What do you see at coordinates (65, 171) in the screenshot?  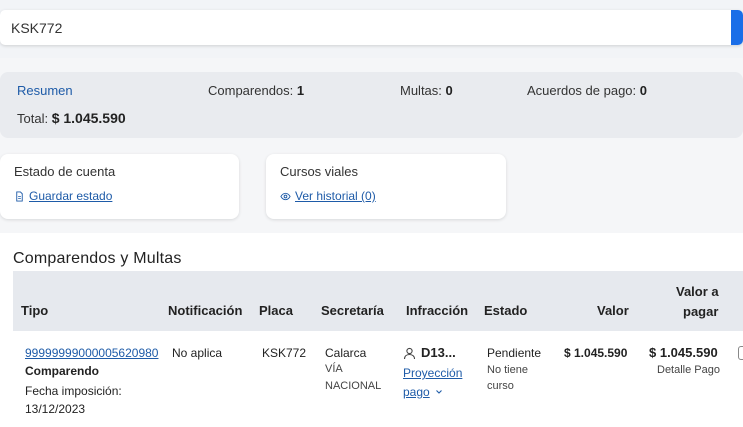 I see `estado-cuenta-title: Estado de cuenta` at bounding box center [65, 171].